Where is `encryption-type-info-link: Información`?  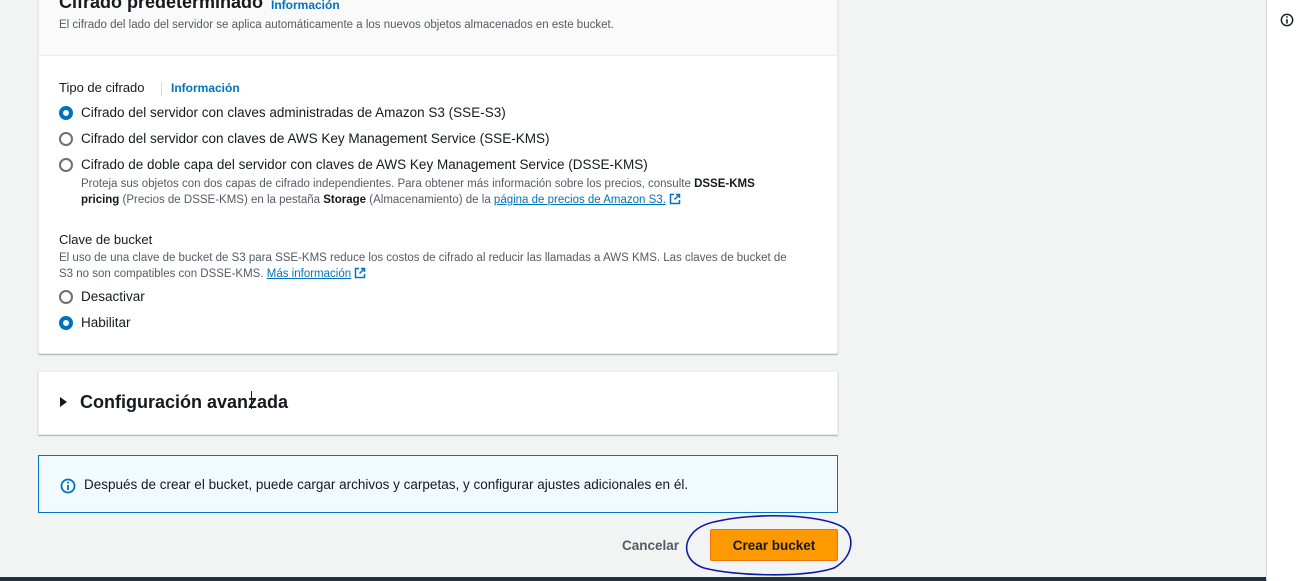
encryption-type-info-link: Información is located at coordinates (205, 88).